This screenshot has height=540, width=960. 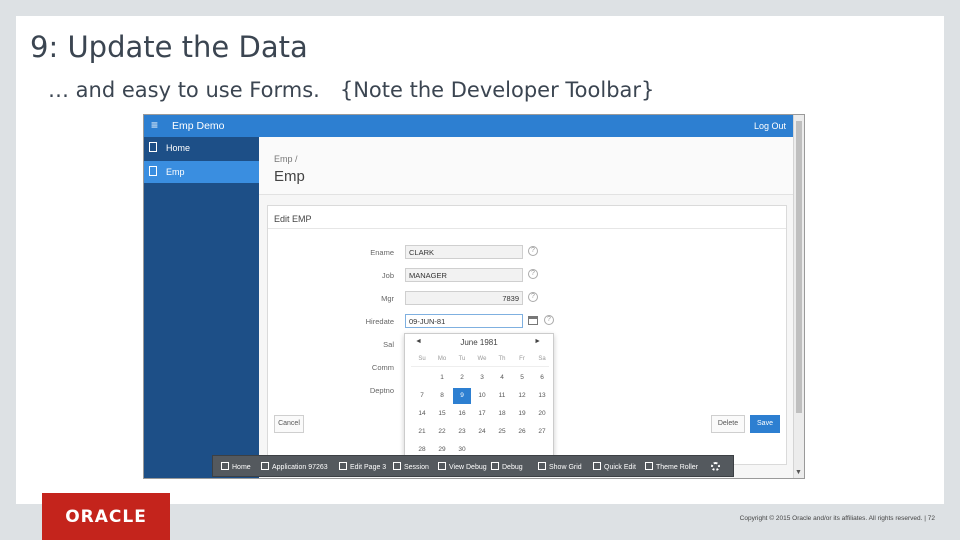 I want to click on dev-toolbar-item-quick-edit: Quick Edit, so click(x=614, y=466).